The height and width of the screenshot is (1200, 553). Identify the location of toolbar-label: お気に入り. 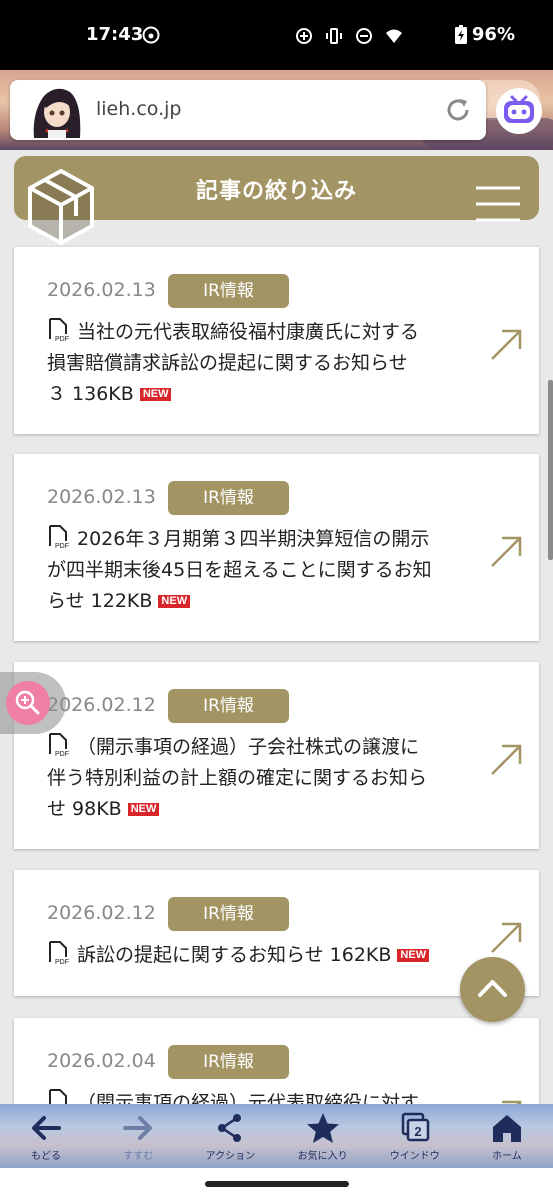
(322, 1156).